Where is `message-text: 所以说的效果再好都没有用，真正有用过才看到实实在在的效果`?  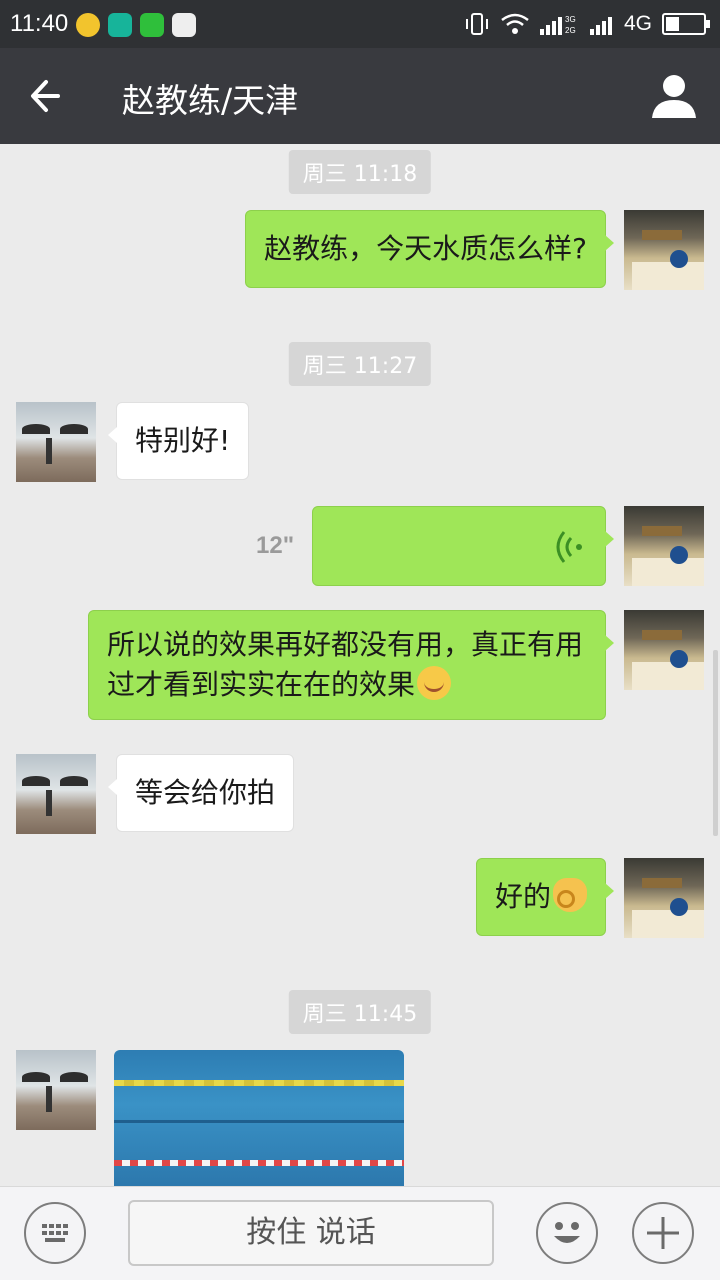
message-text: 所以说的效果再好都没有用，真正有用过才看到实实在在的效果 is located at coordinates (345, 664).